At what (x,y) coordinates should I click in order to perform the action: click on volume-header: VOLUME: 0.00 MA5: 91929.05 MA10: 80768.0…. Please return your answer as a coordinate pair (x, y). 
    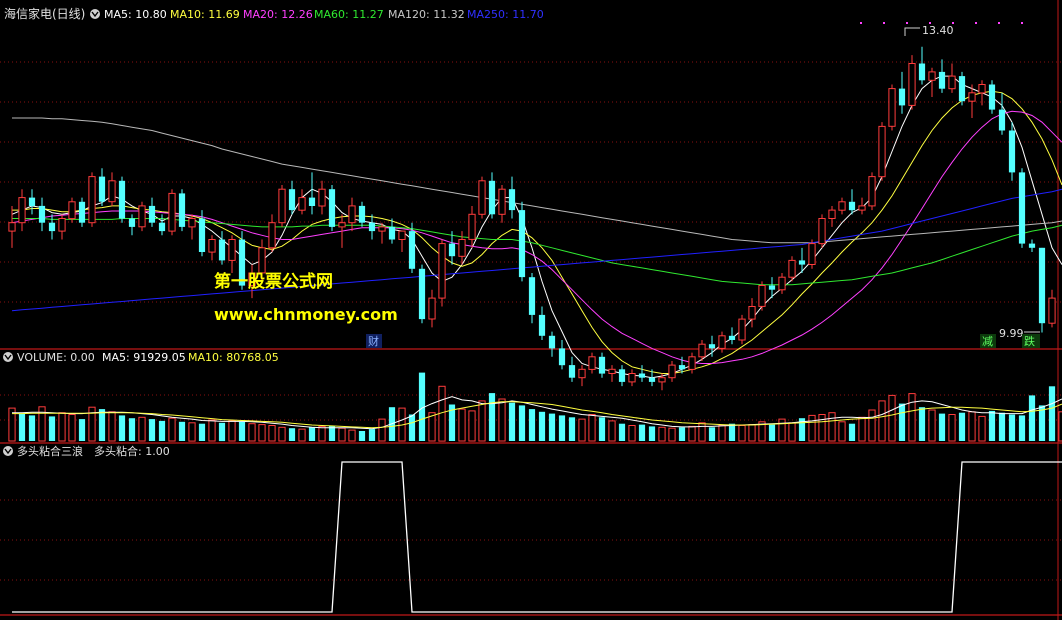
    Looking at the image, I should click on (141, 357).